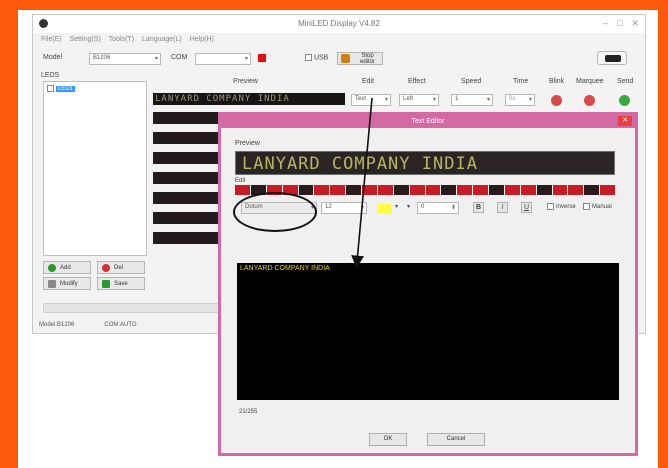  What do you see at coordinates (308, 57) in the screenshot?
I see `usb-checkbox` at bounding box center [308, 57].